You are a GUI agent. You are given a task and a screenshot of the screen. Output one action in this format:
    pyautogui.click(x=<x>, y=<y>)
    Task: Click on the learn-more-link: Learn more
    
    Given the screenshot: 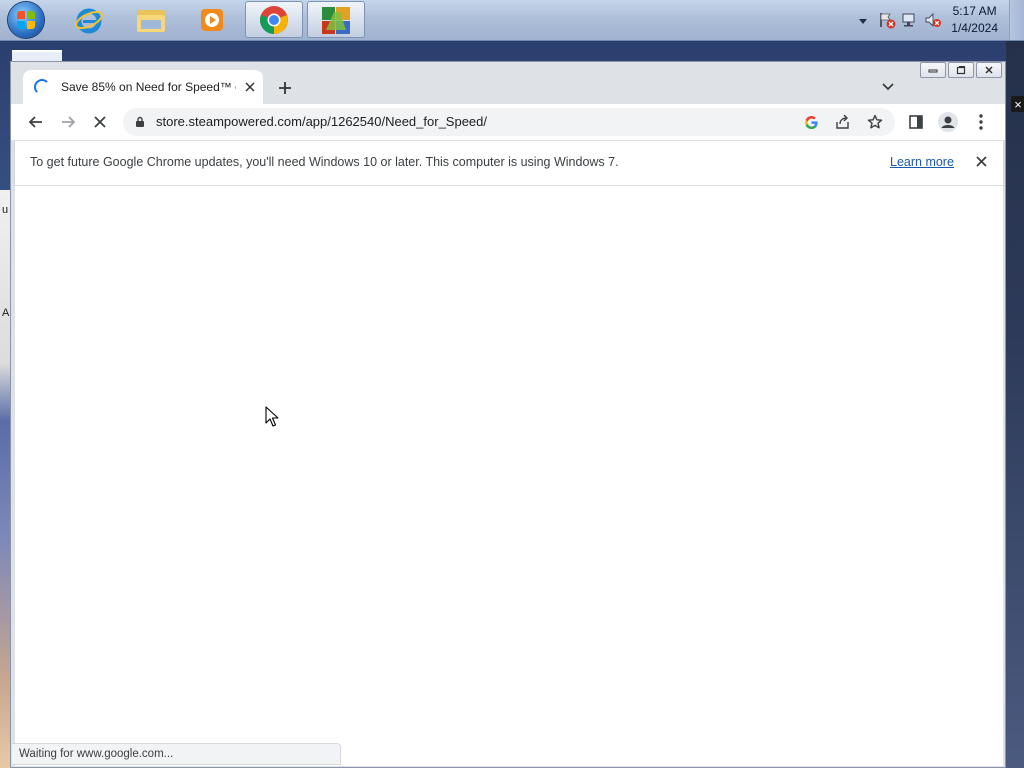 What is the action you would take?
    pyautogui.click(x=922, y=162)
    